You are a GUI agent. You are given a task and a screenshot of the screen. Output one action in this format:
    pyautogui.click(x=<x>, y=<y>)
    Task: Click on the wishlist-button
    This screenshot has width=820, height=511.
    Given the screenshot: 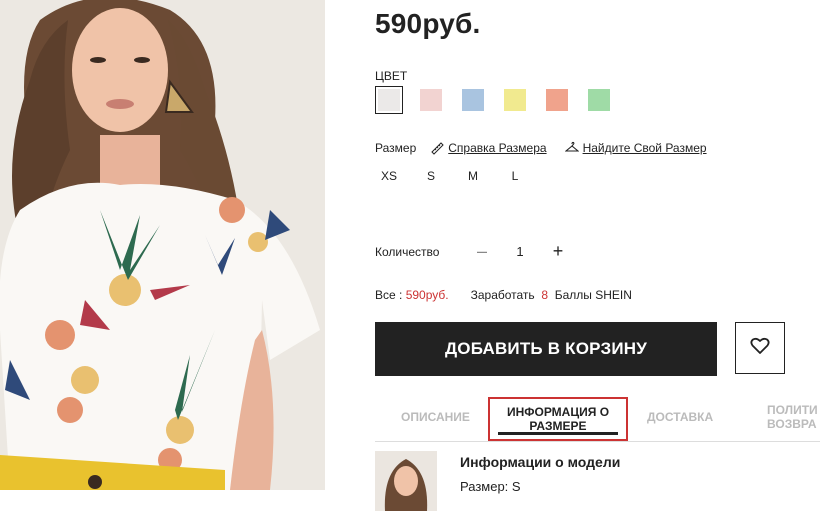 What is the action you would take?
    pyautogui.click(x=760, y=348)
    